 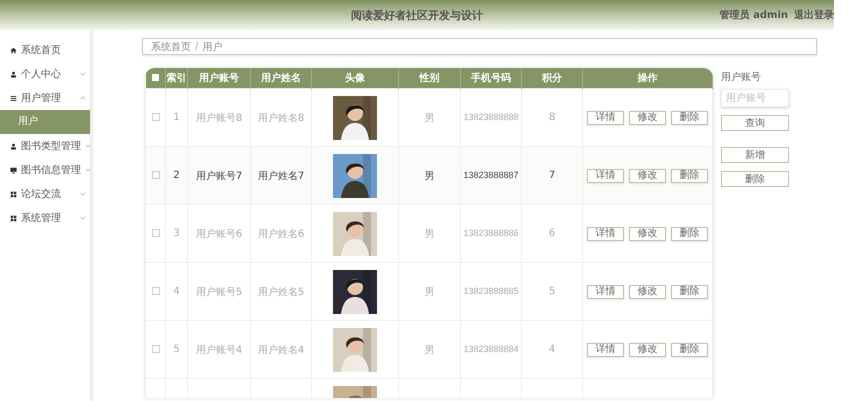 I want to click on column-header: 头像, so click(x=355, y=78).